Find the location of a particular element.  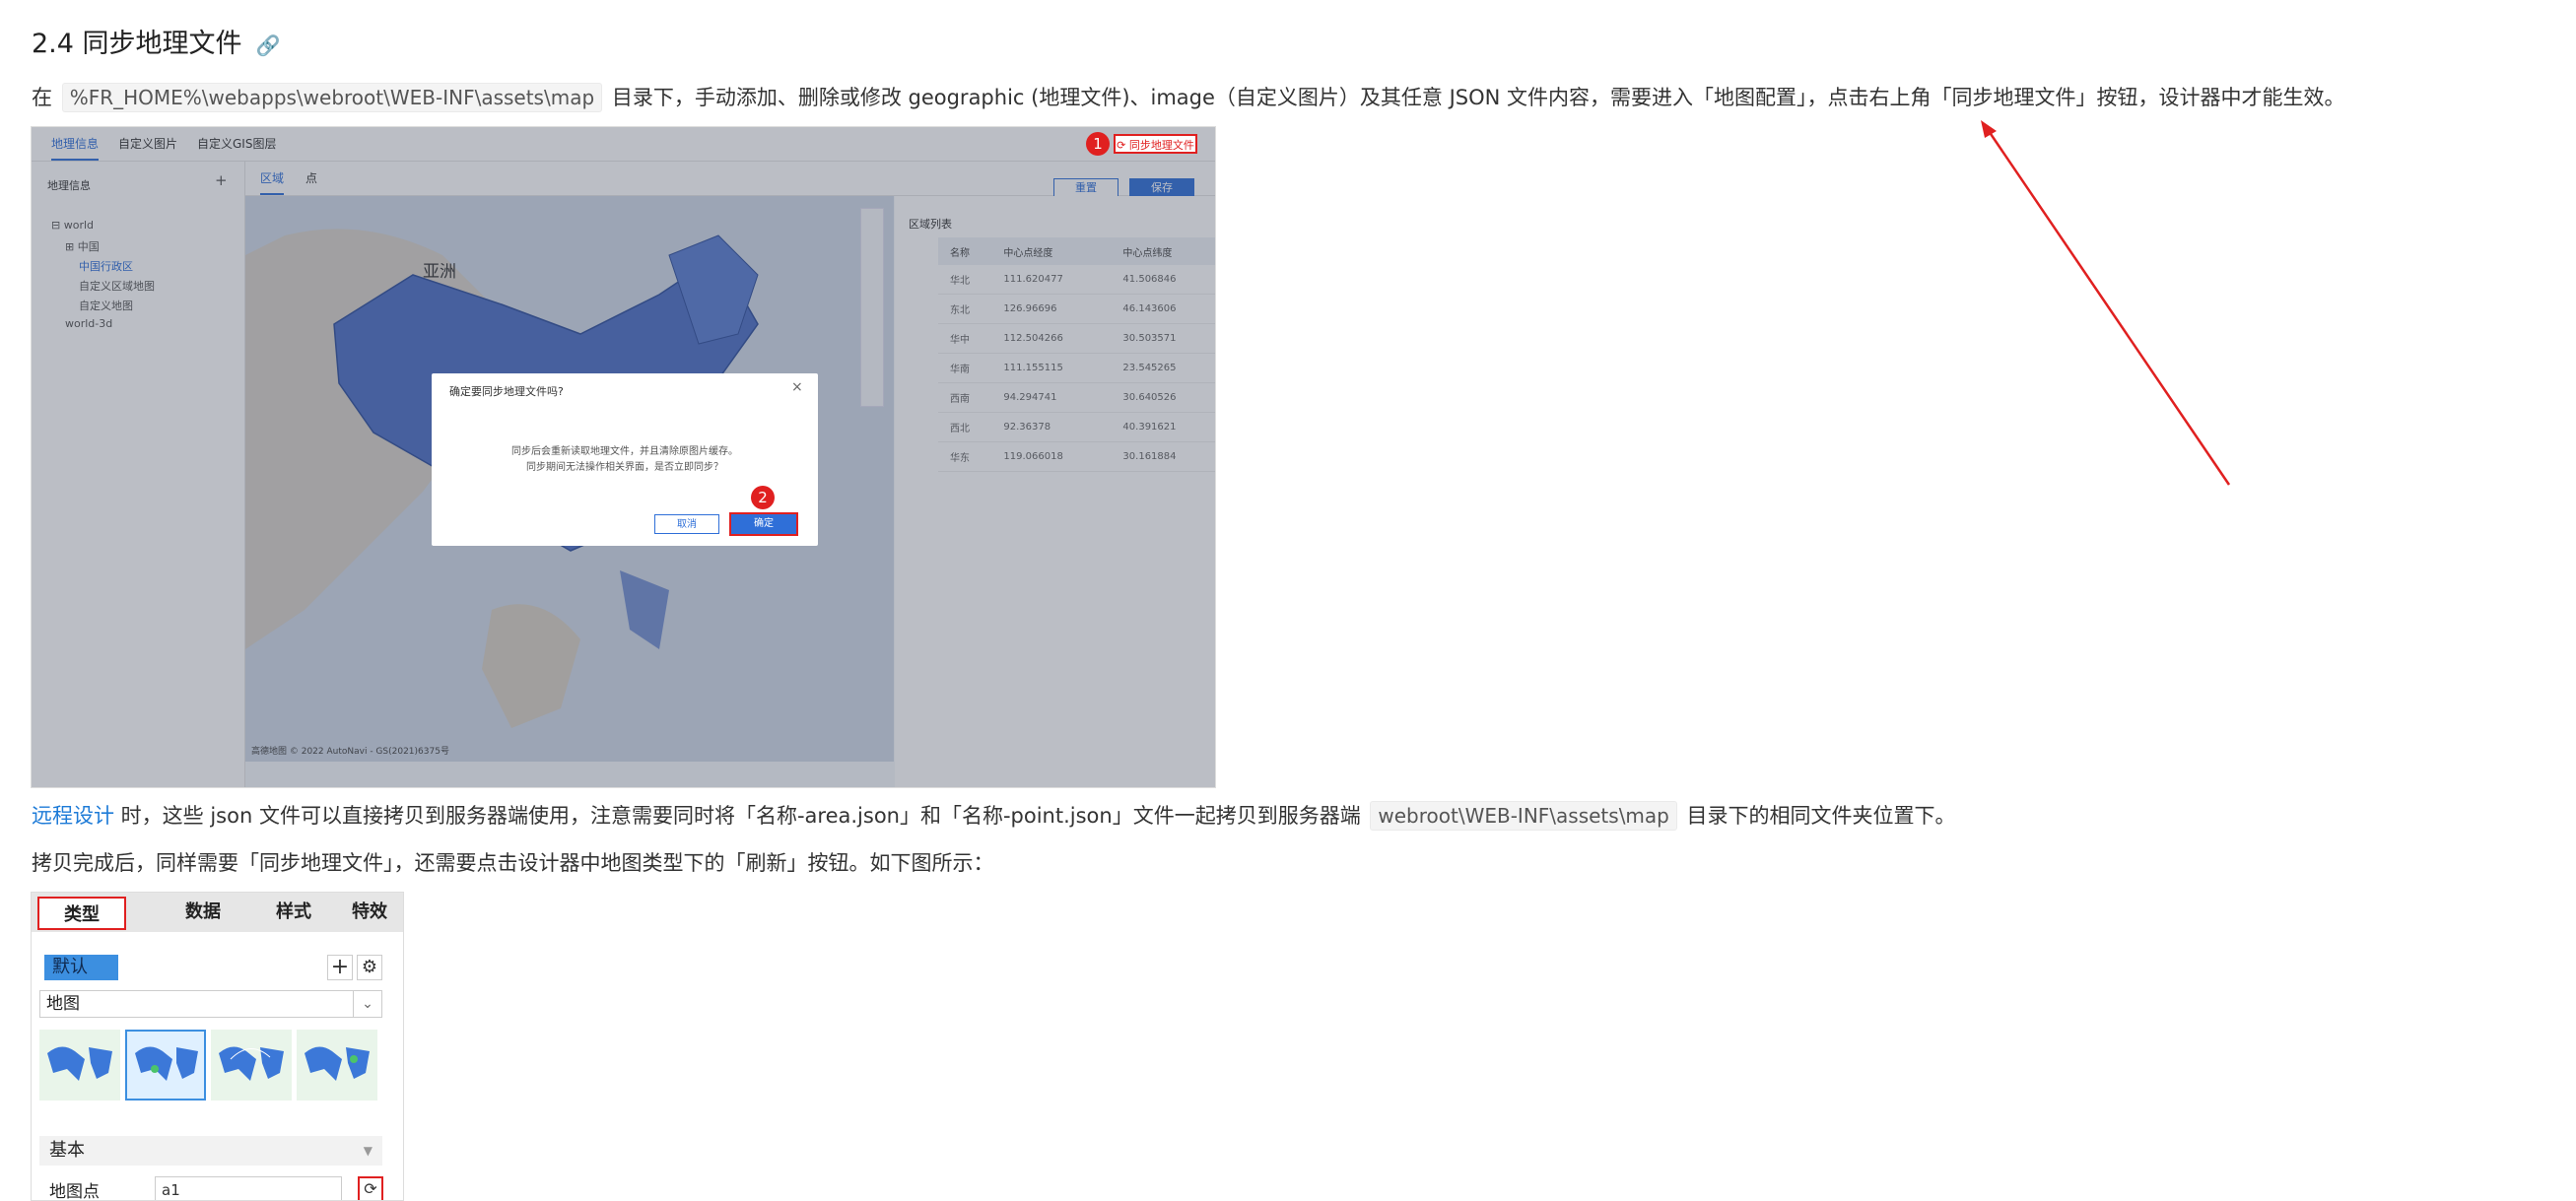

basic-section-header: 基本 ▼ is located at coordinates (210, 1151).